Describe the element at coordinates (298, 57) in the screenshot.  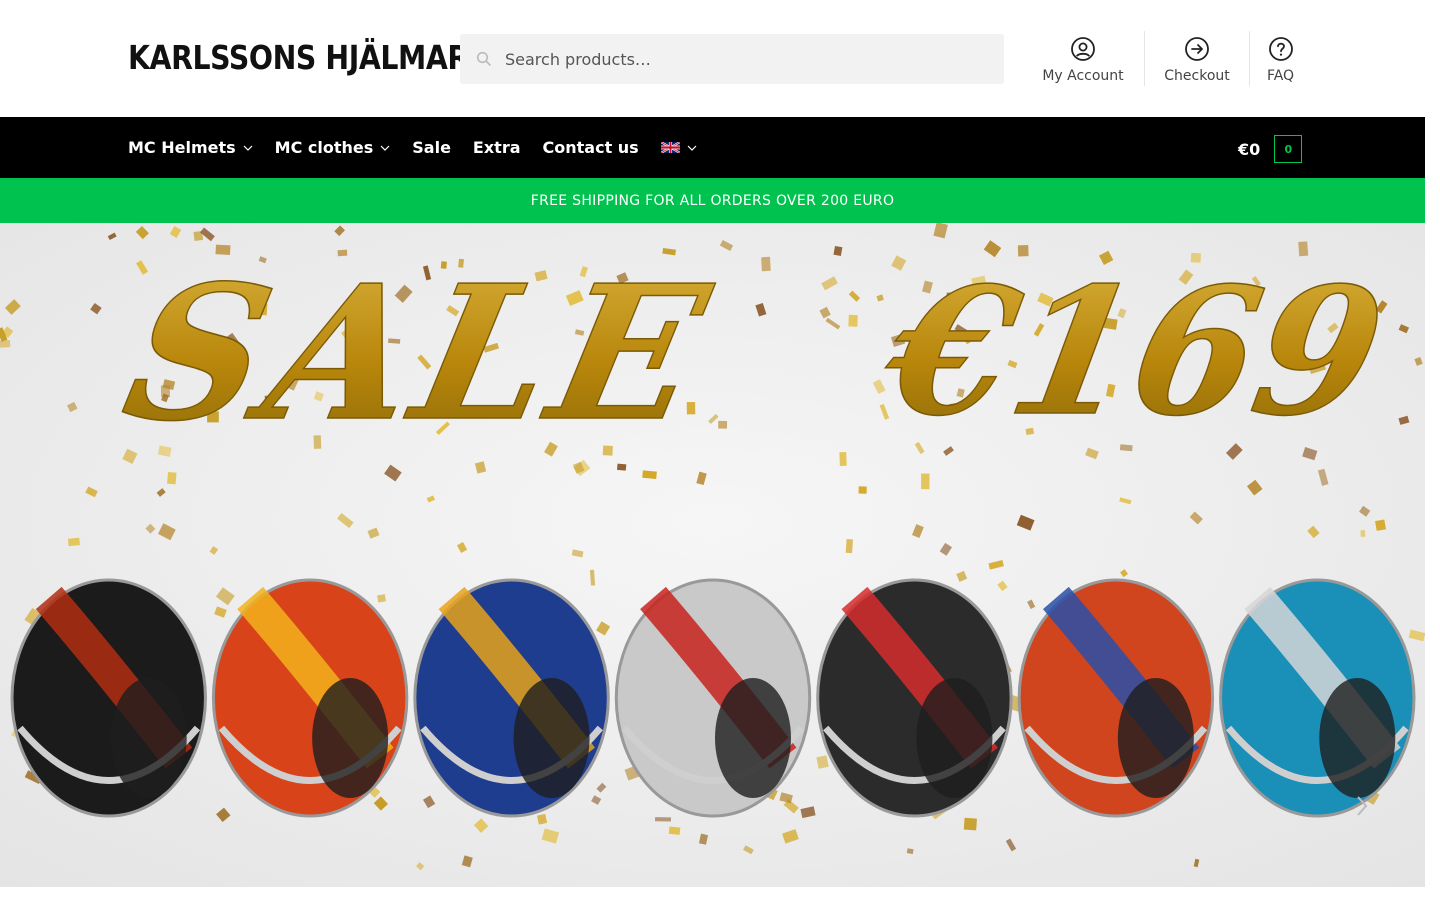
I see `site-logo: KARLSSONS HJÄLMAR` at that location.